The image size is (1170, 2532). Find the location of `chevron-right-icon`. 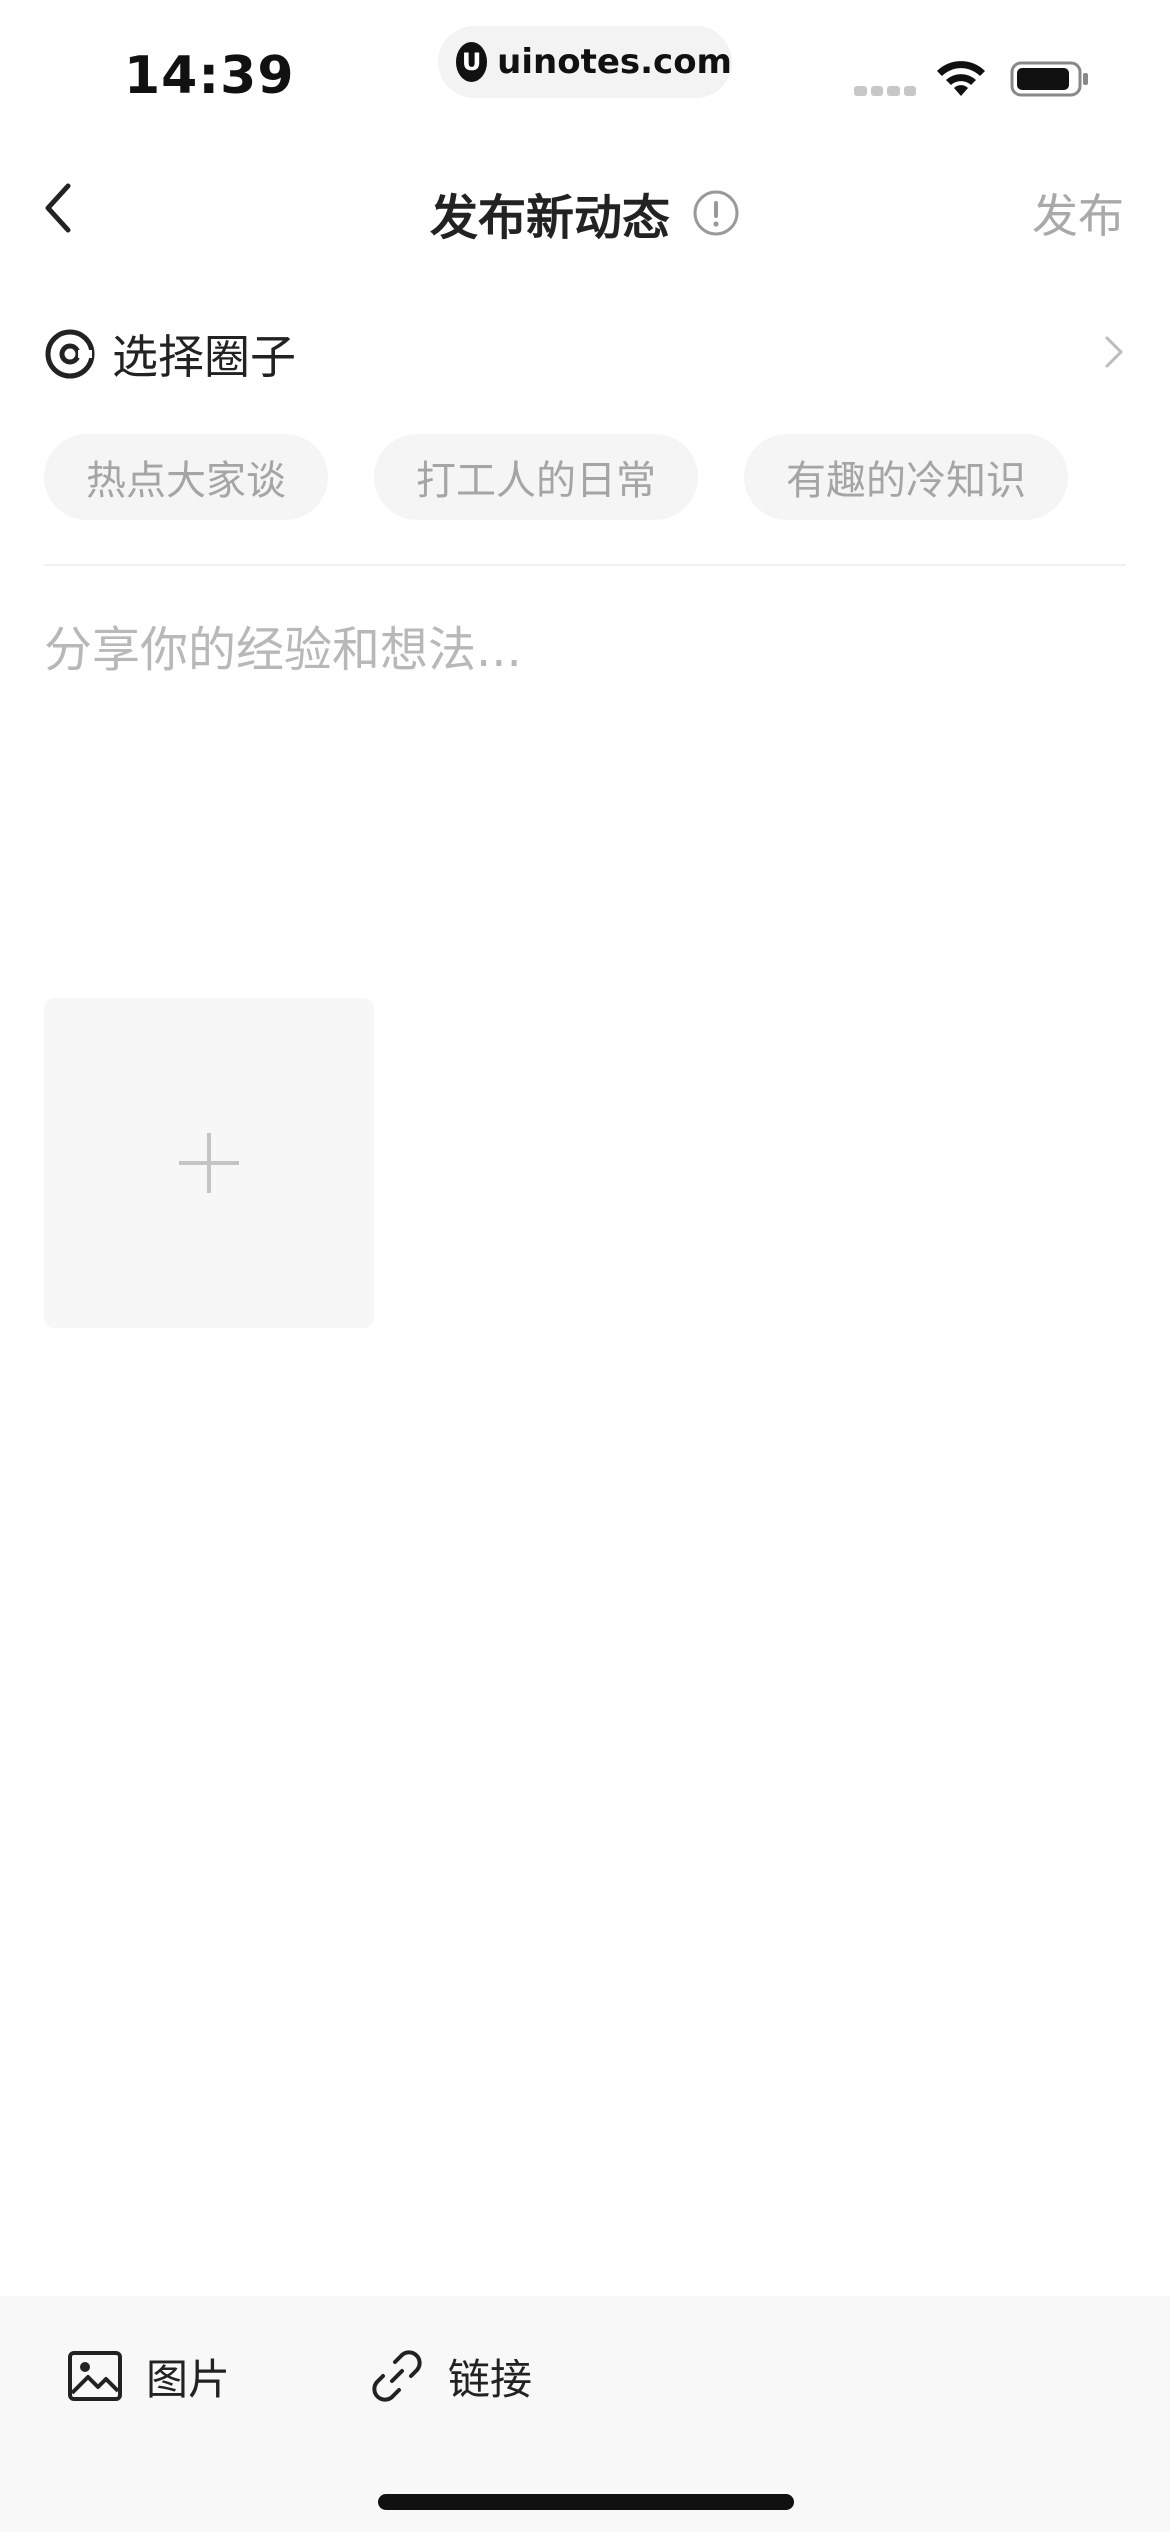

chevron-right-icon is located at coordinates (1114, 352).